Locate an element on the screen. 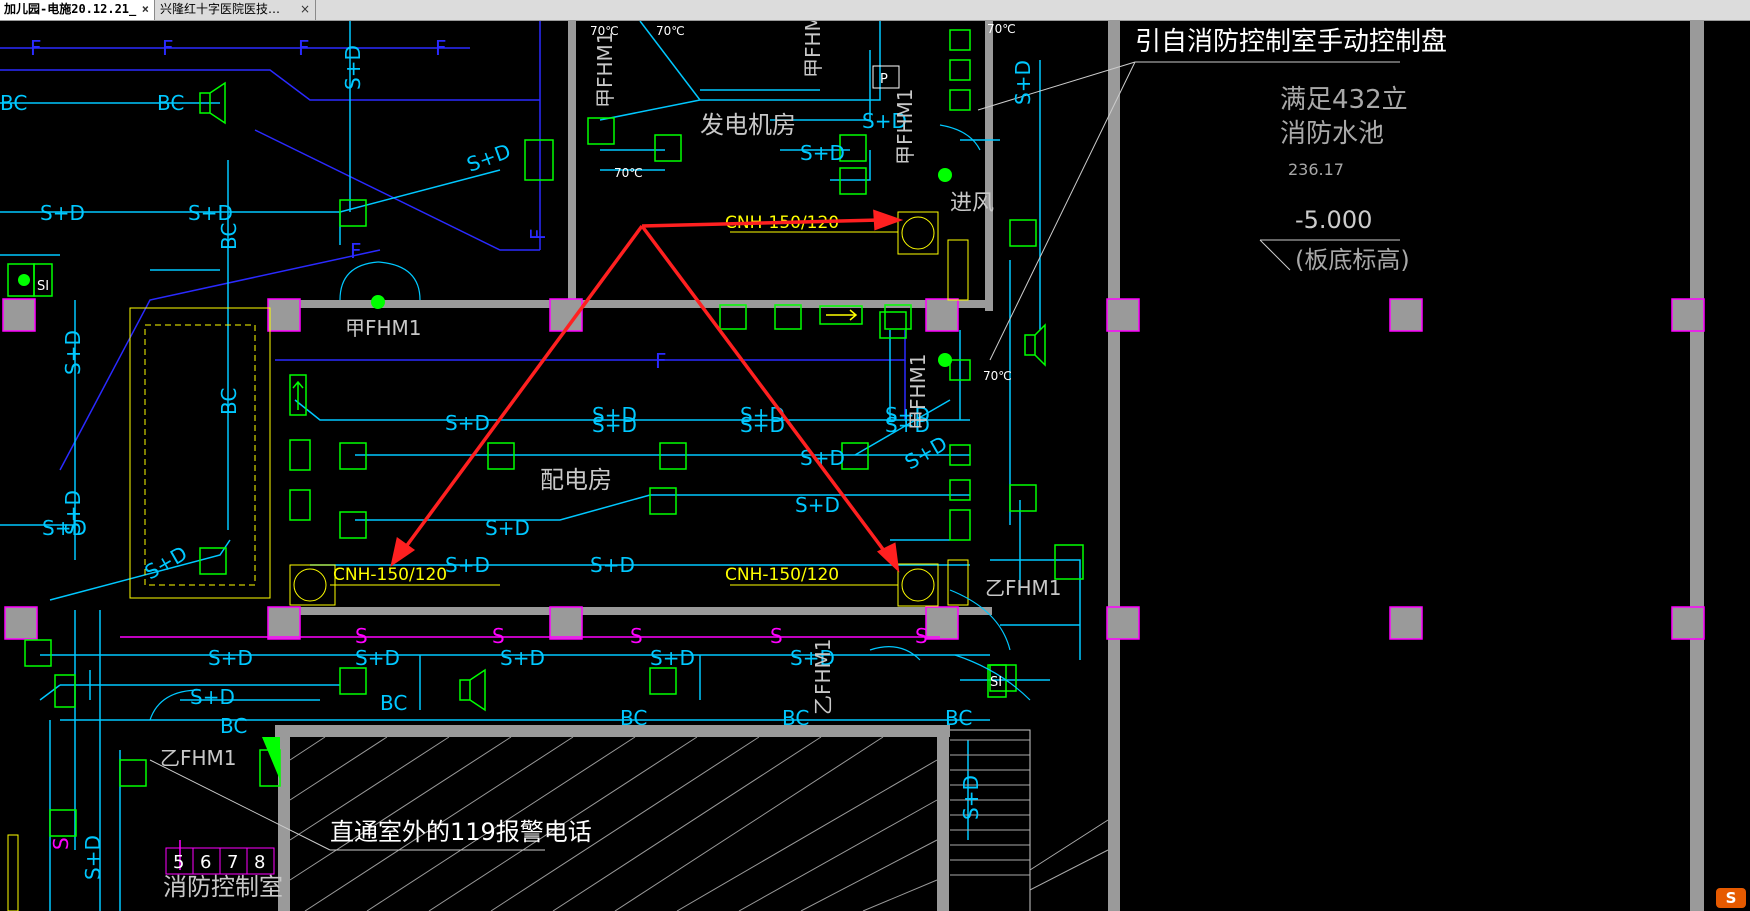 This screenshot has height=911, width=1750. terminal-number: 5 is located at coordinates (178, 862).